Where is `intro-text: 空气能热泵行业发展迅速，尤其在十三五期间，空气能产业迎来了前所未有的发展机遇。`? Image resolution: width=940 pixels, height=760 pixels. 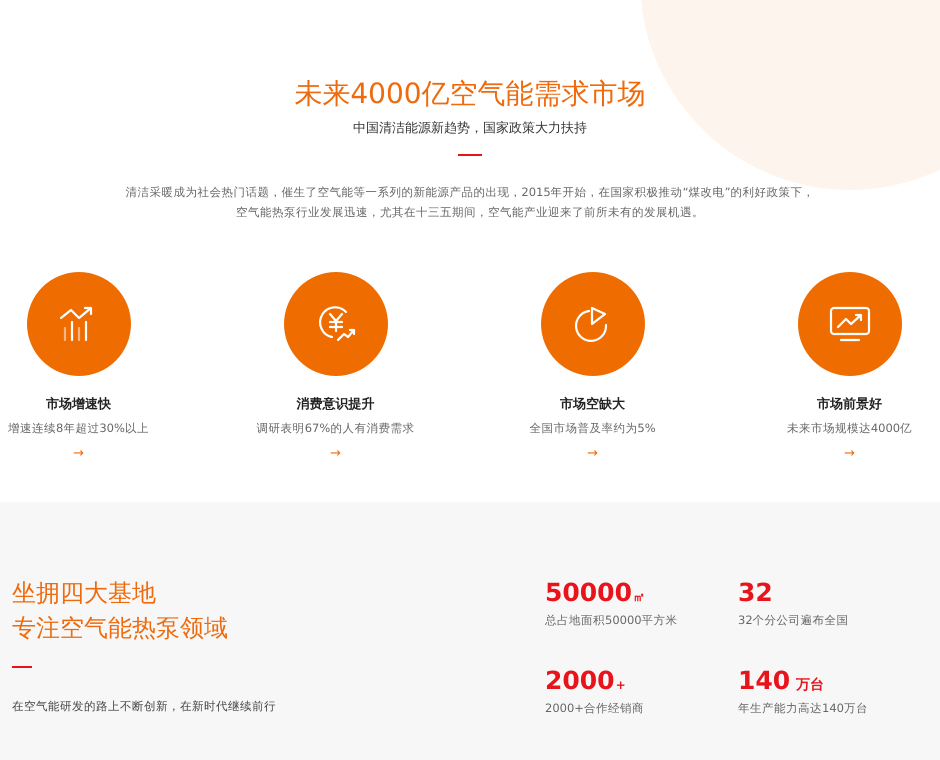 intro-text: 空气能热泵行业发展迅速，尤其在十三五期间，空气能产业迎来了前所未有的发展机遇。 is located at coordinates (470, 212).